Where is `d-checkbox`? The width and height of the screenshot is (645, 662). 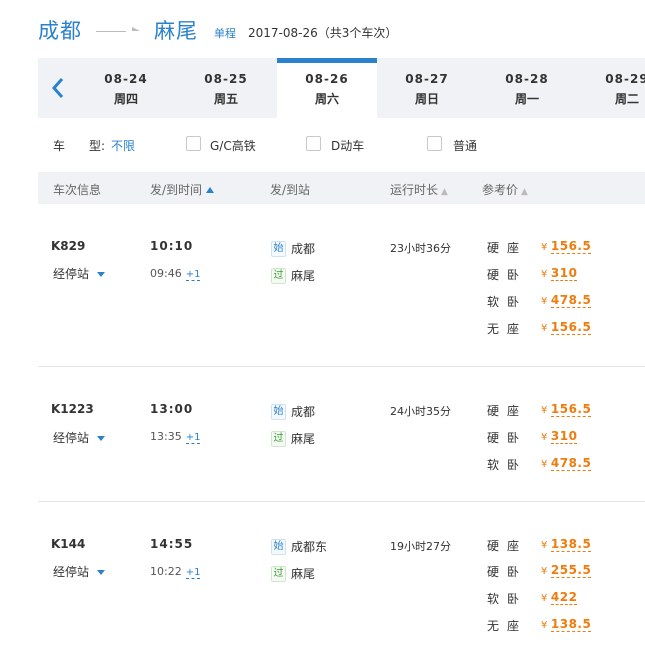 d-checkbox is located at coordinates (313, 143).